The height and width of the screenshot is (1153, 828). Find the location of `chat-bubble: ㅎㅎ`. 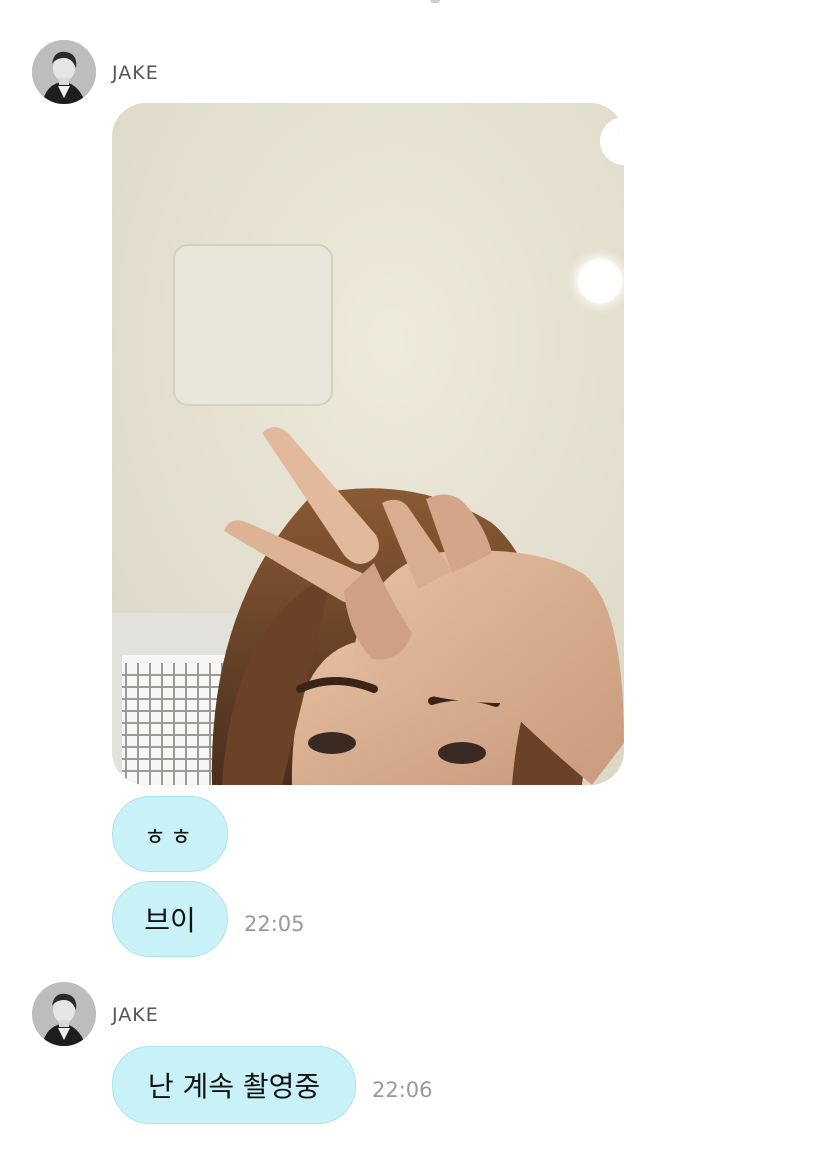

chat-bubble: ㅎㅎ is located at coordinates (170, 834).